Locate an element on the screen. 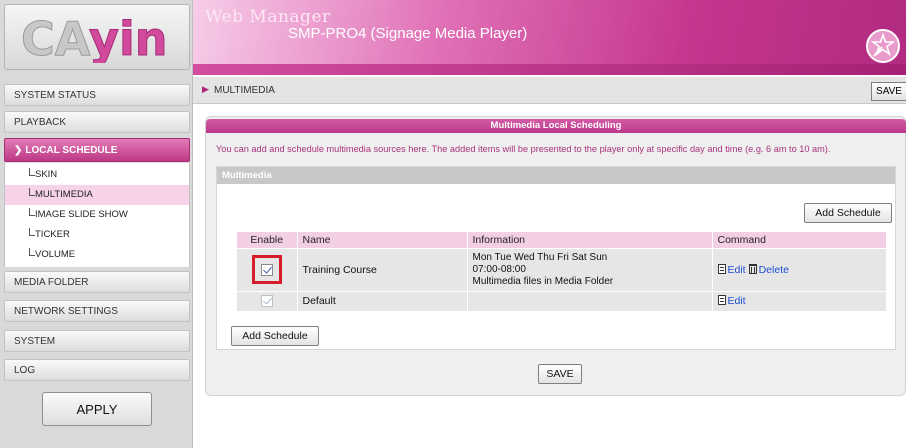  sidebar-item-system: SYSTEM is located at coordinates (97, 341).